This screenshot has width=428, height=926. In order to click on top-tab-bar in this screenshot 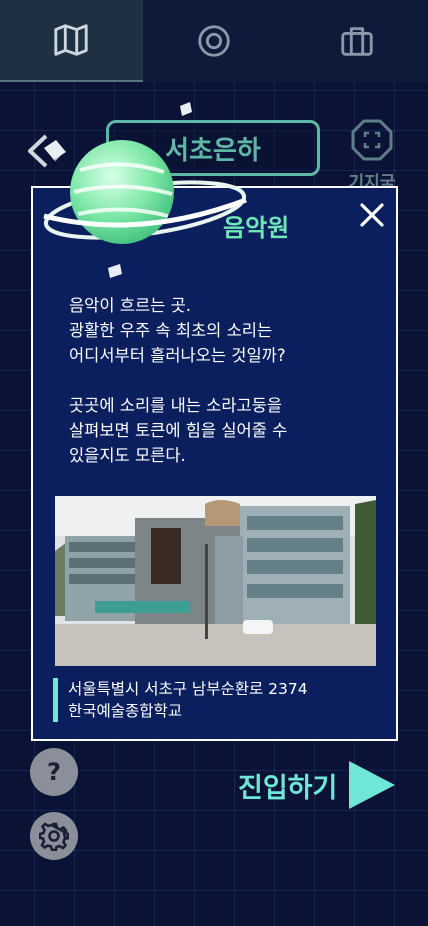, I will do `click(214, 41)`.